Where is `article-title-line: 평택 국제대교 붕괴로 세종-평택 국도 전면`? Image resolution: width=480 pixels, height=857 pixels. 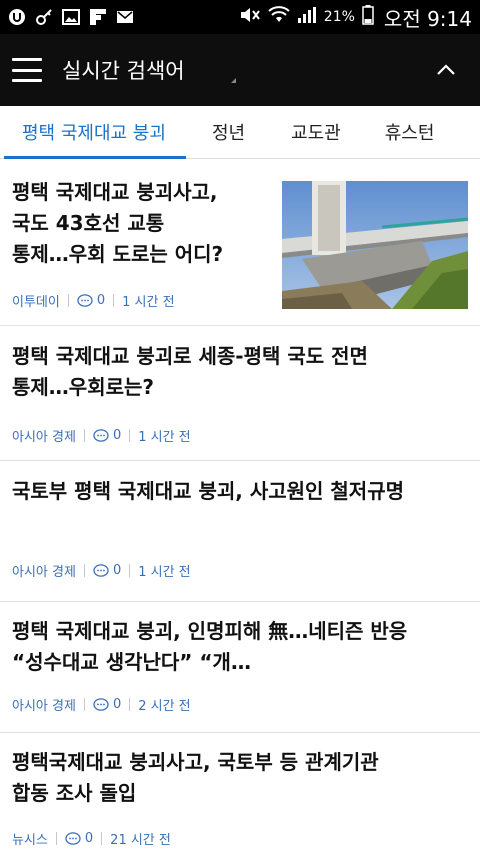
article-title-line: 평택 국제대교 붕괴로 세종-평택 국도 전면 is located at coordinates (190, 356).